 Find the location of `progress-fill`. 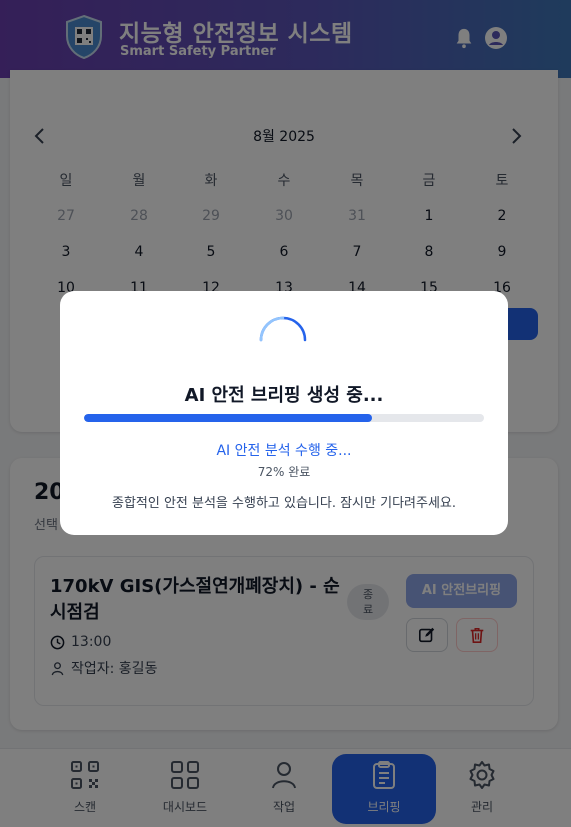

progress-fill is located at coordinates (228, 418).